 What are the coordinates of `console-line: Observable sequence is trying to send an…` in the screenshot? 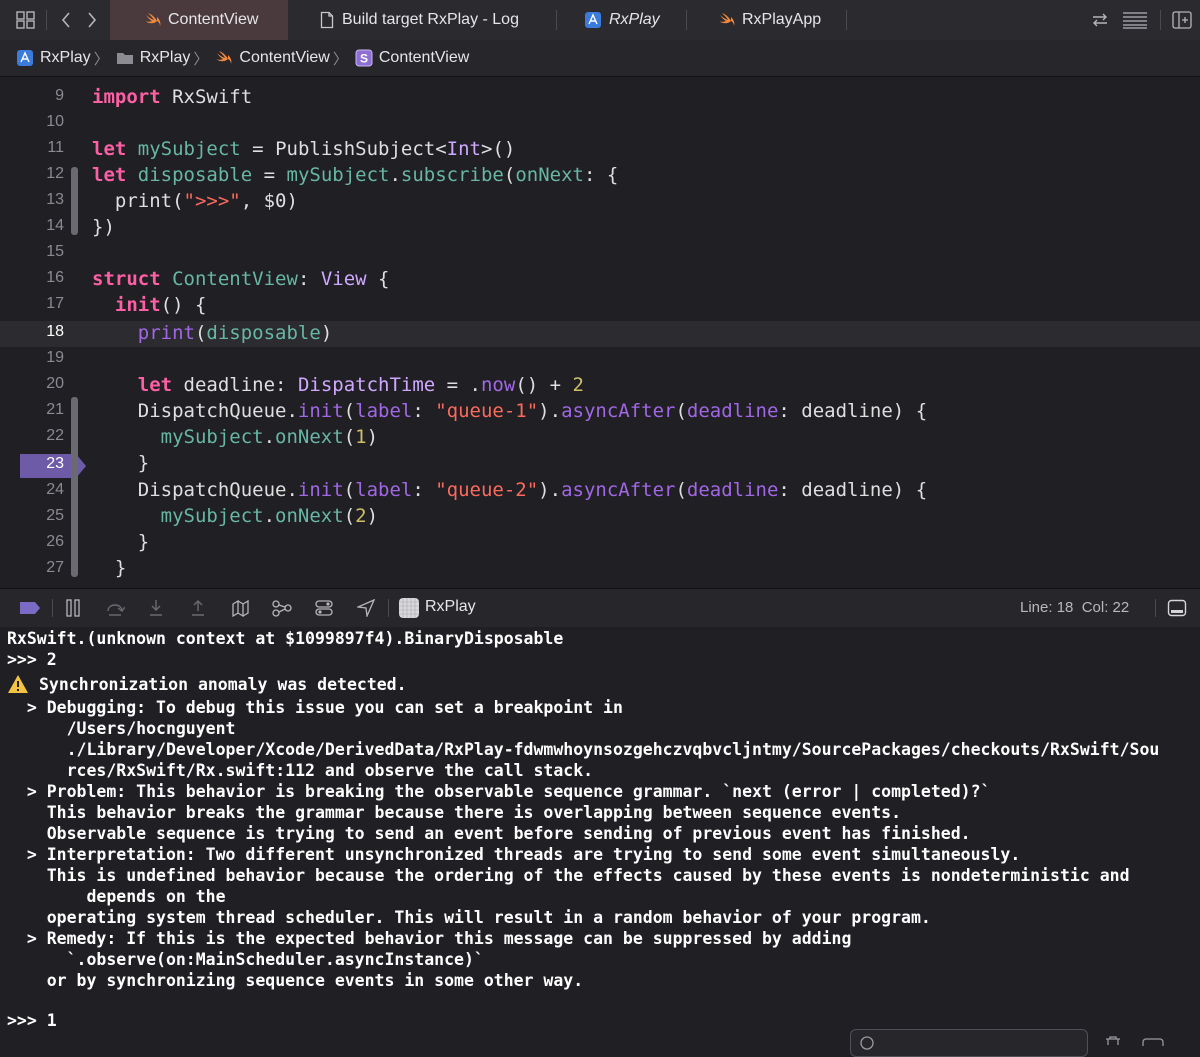 It's located at (489, 833).